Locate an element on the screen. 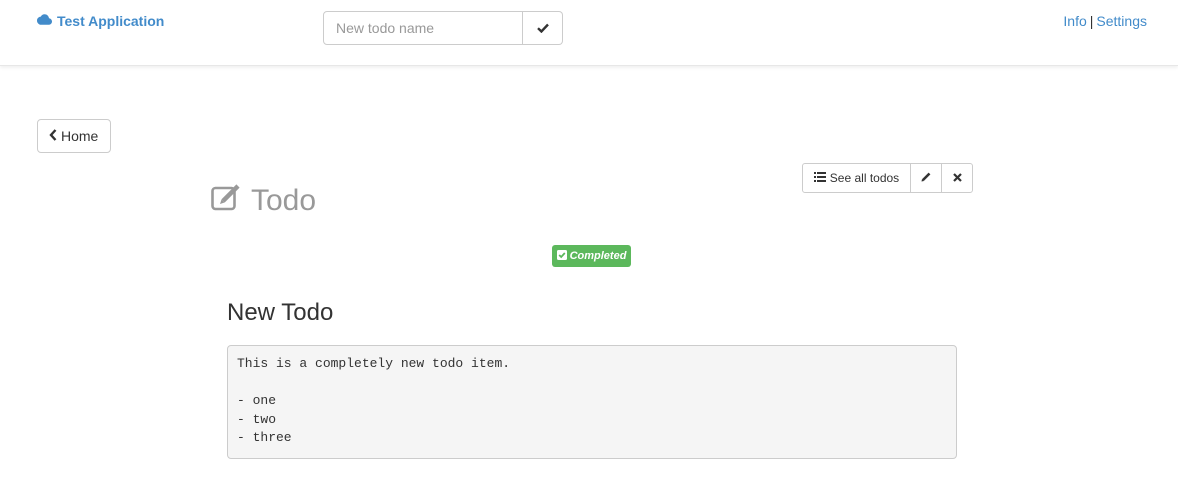 The width and height of the screenshot is (1178, 477). close-icon is located at coordinates (957, 178).